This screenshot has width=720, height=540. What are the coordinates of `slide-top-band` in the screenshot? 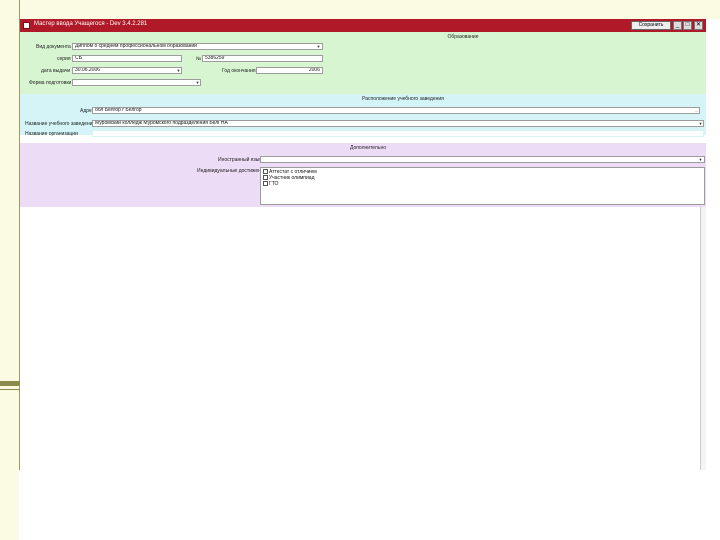 It's located at (369, 9).